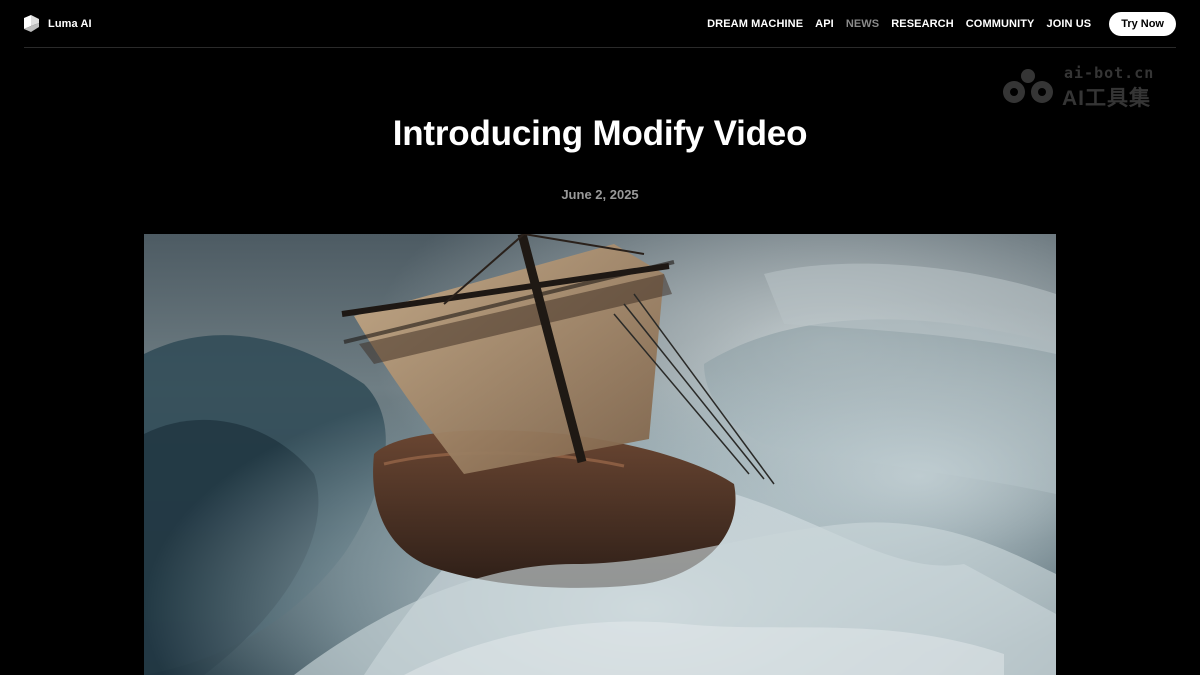 This screenshot has height=675, width=1200. What do you see at coordinates (1142, 23) in the screenshot?
I see `try-now-button: Try Now` at bounding box center [1142, 23].